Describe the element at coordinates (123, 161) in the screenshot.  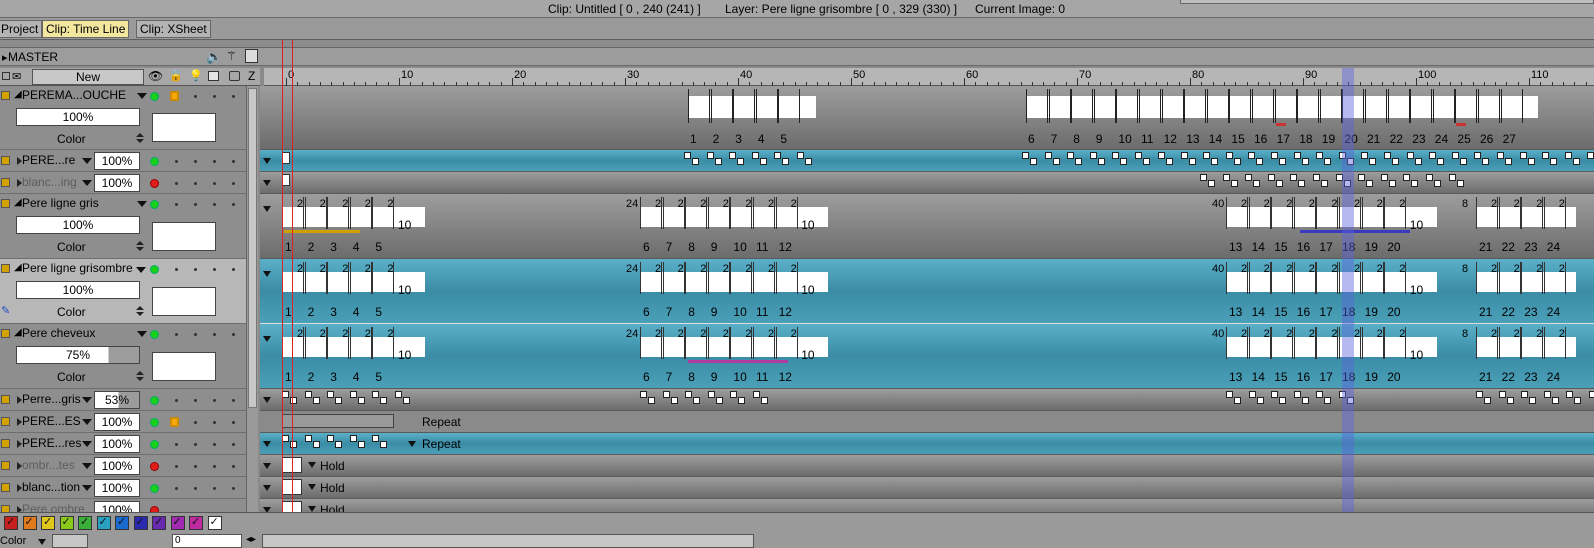
I see `layer-row: PERE...re 100%` at that location.